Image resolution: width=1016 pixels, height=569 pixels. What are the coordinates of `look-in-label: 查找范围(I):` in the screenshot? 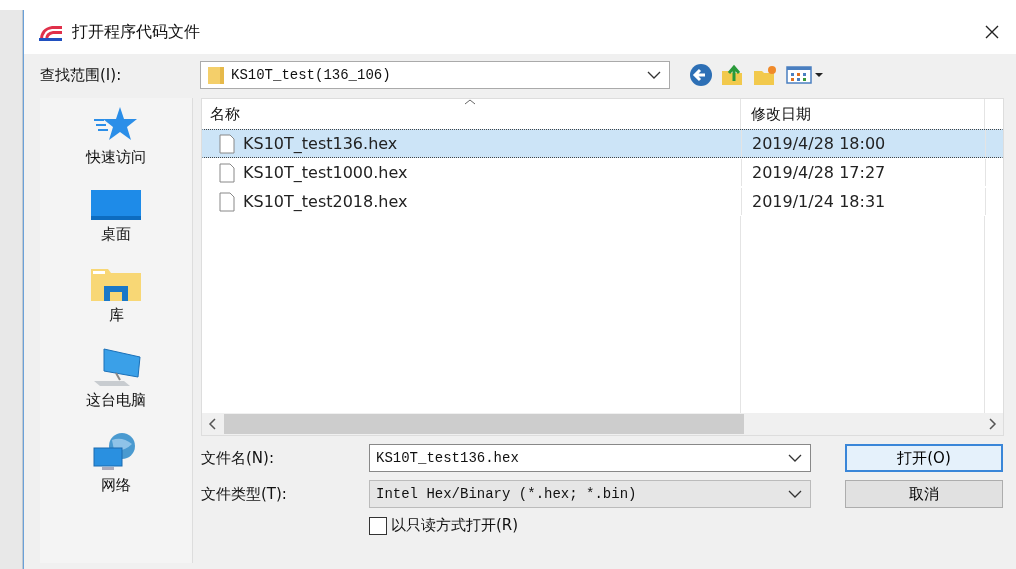 It's located at (81, 75).